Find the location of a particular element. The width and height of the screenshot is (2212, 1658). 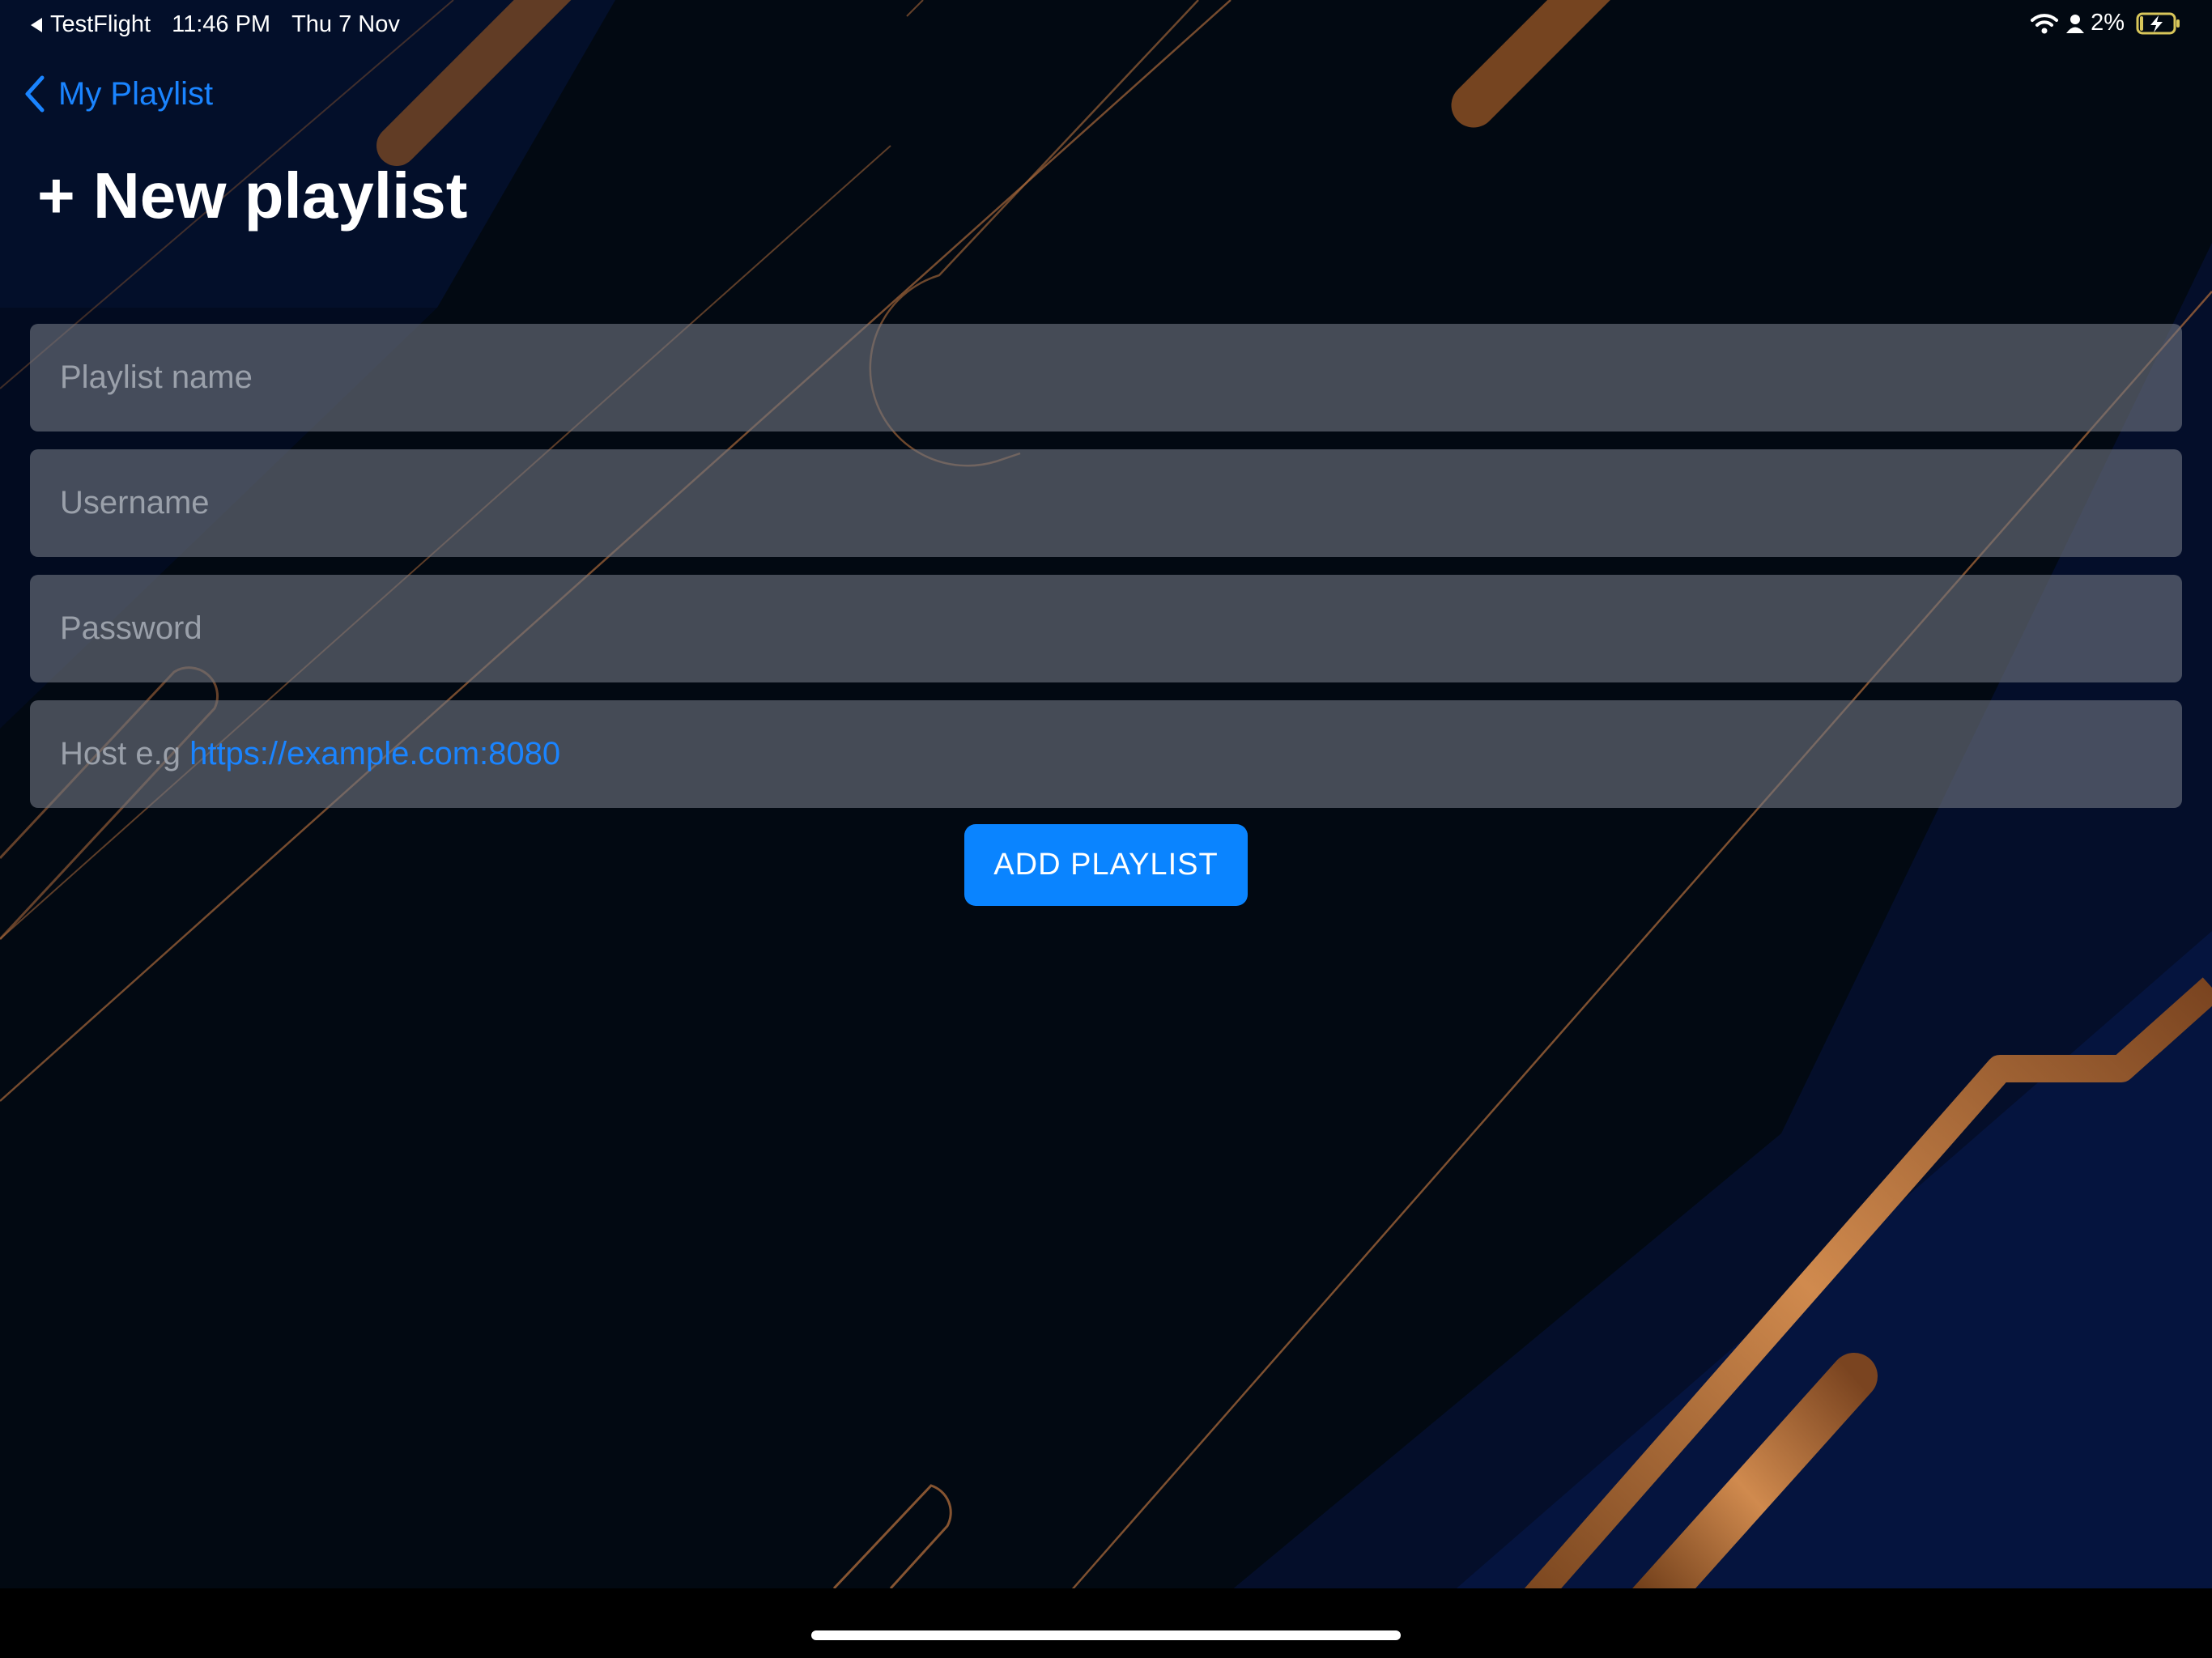

status-left: TestFlight 11:46 PM Thu 7 Nov is located at coordinates (215, 24).